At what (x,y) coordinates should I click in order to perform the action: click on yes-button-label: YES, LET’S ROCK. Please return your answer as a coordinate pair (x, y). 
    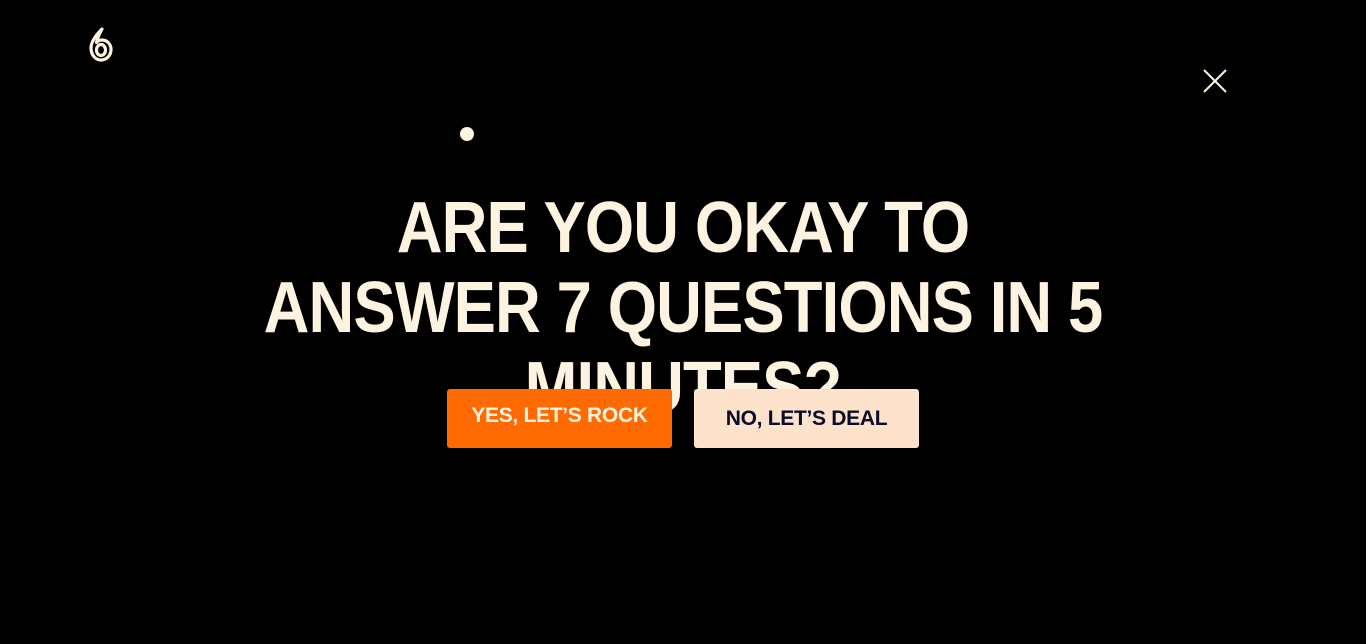
    Looking at the image, I should click on (559, 415).